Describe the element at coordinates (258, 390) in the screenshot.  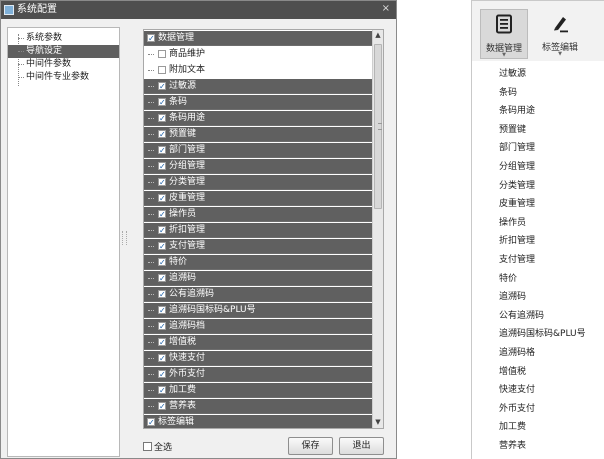
I see `tree-list-row: ✓ 加工费` at that location.